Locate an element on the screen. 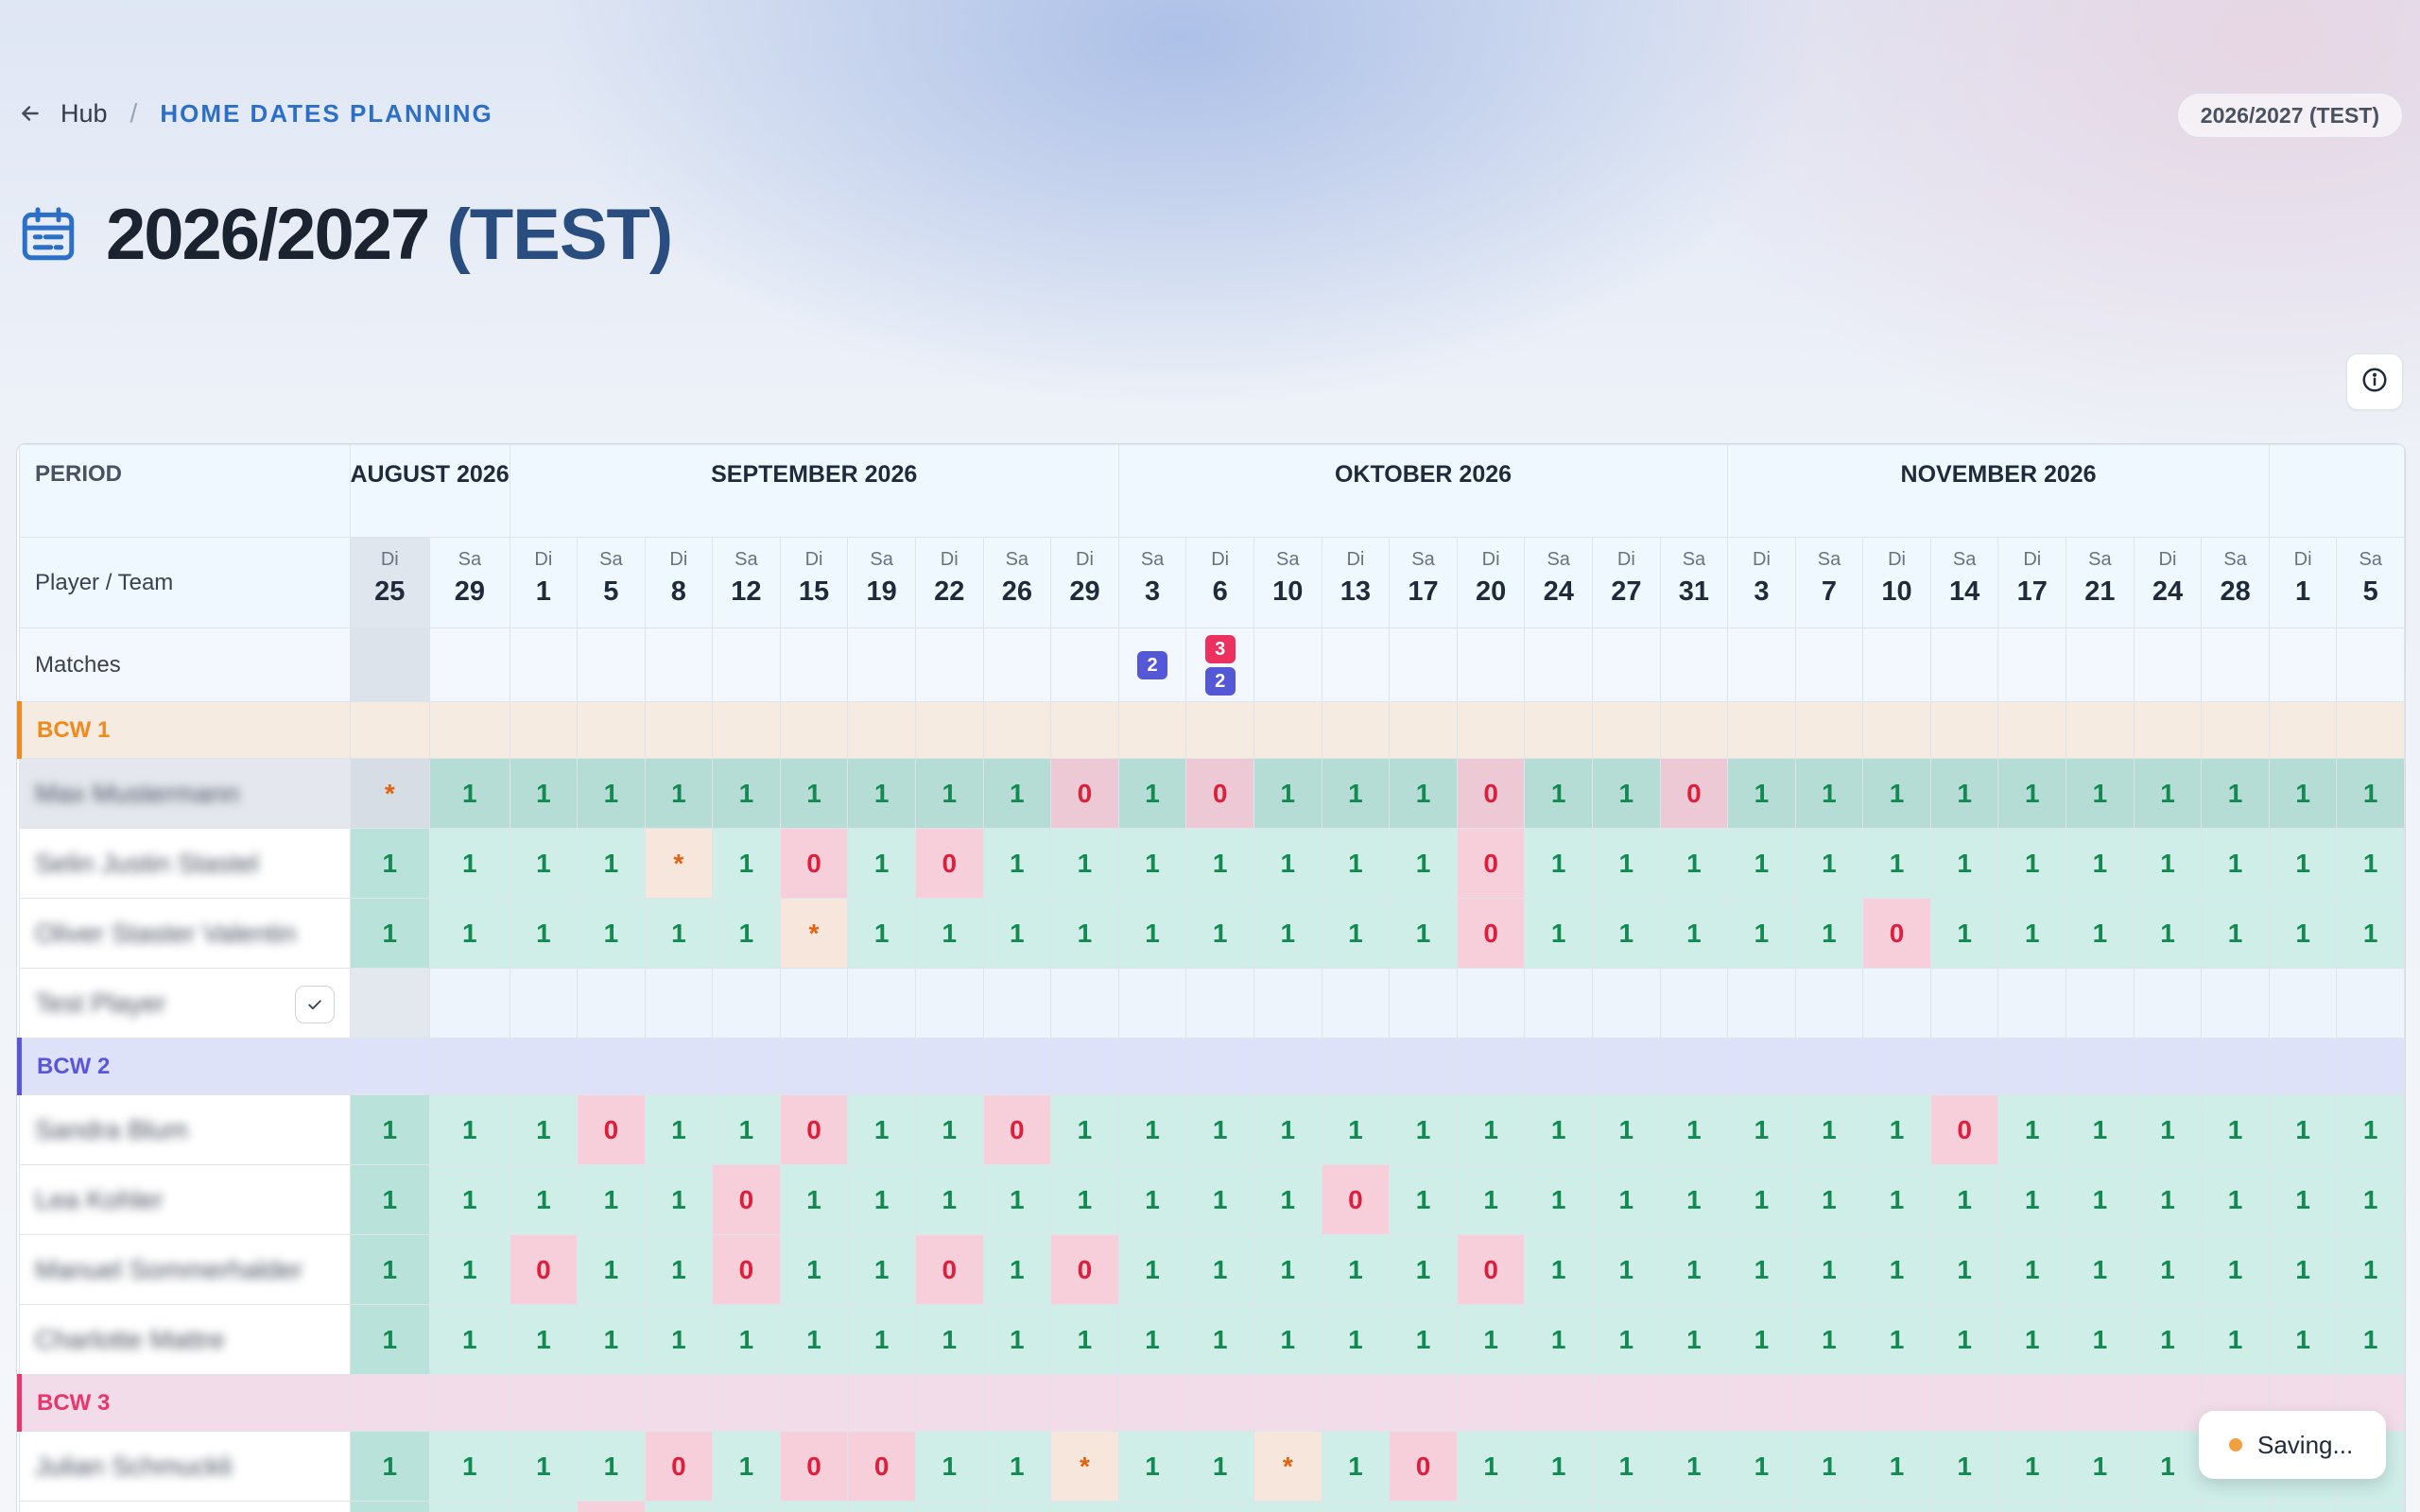  player-cell: Player is located at coordinates (185, 1506).